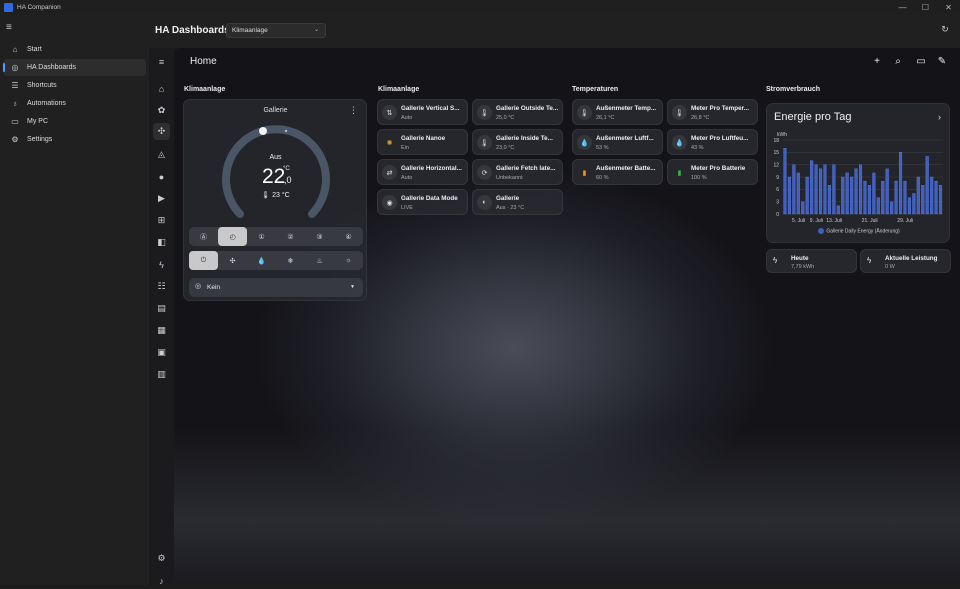 Image resolution: width=960 pixels, height=589 pixels. What do you see at coordinates (945, 31) in the screenshot?
I see `refresh-icon: ↻` at bounding box center [945, 31].